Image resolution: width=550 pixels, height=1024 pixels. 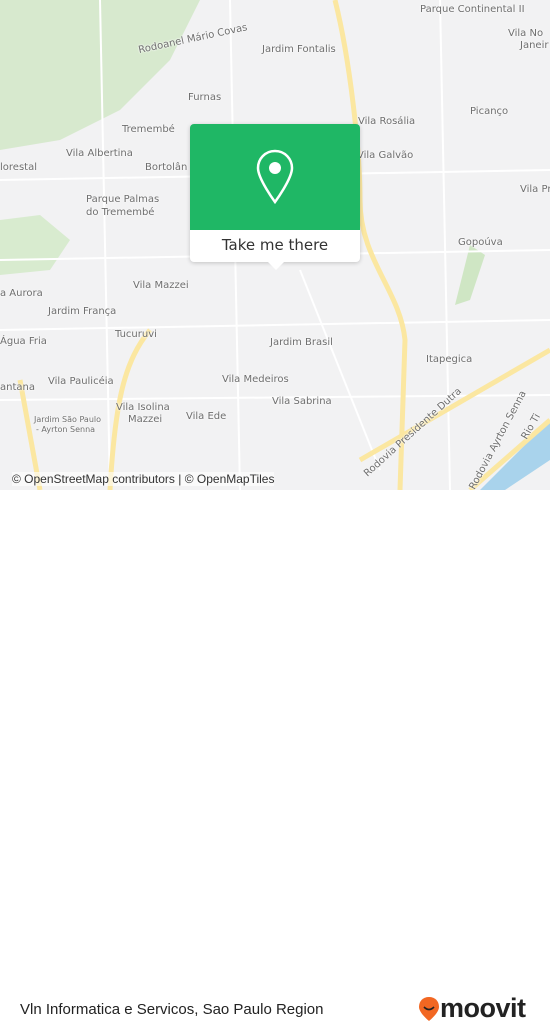 What do you see at coordinates (21, 293) in the screenshot?
I see `place-label: a Aurora` at bounding box center [21, 293].